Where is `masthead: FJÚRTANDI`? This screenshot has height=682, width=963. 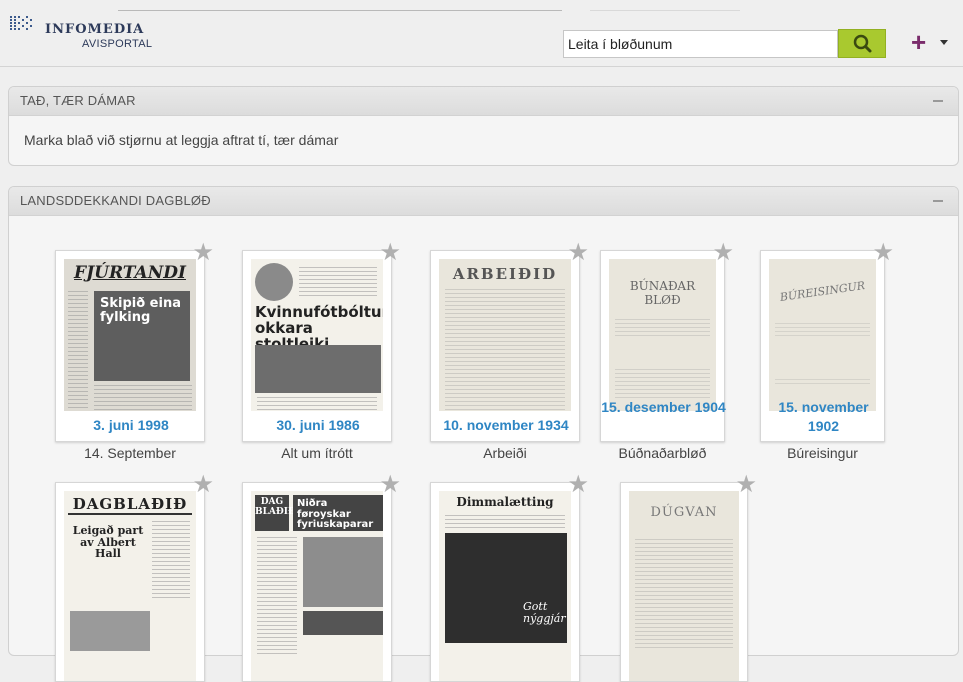 masthead: FJÚRTANDI is located at coordinates (130, 273).